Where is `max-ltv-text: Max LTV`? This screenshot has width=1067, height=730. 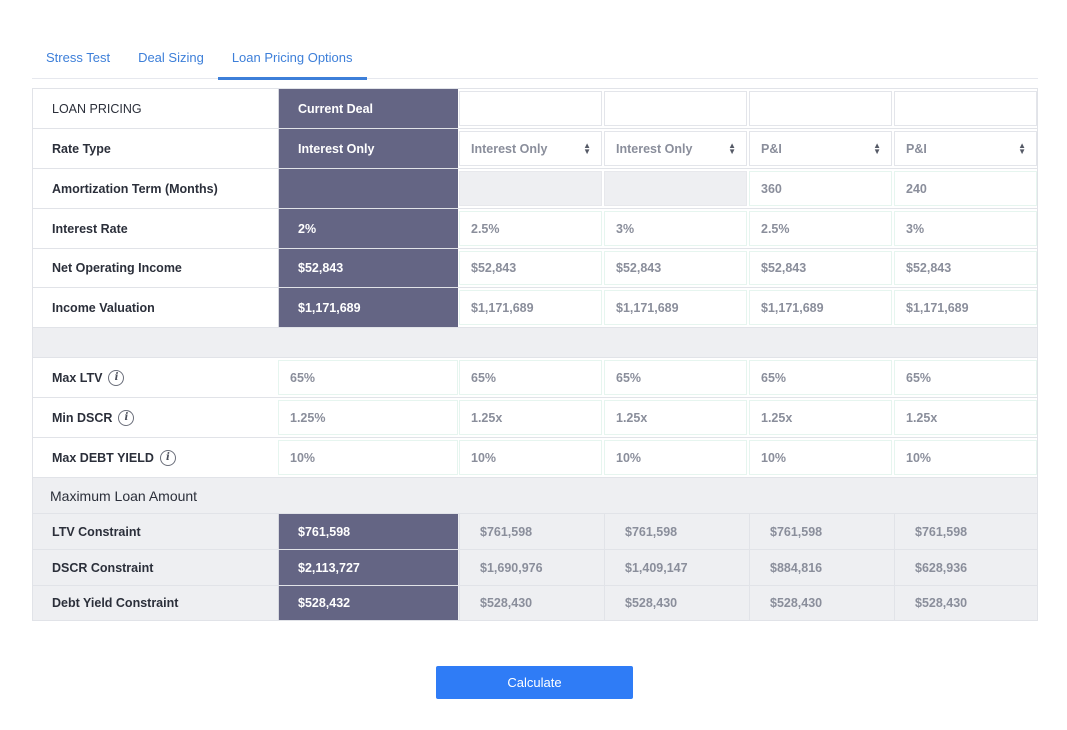 max-ltv-text: Max LTV is located at coordinates (77, 377).